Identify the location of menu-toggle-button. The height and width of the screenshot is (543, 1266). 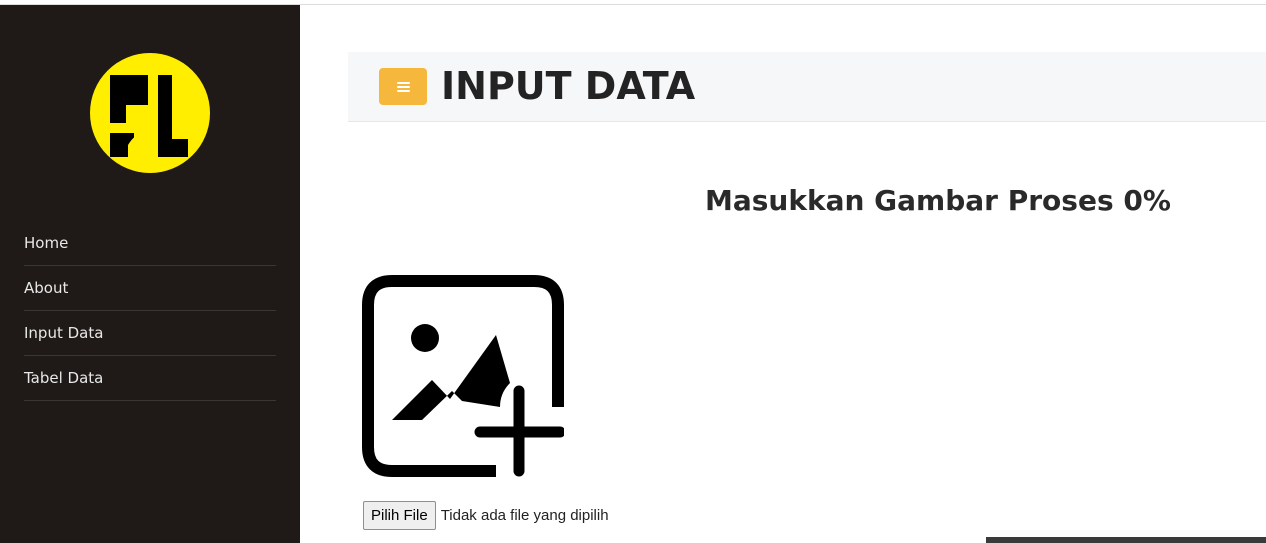
(403, 86).